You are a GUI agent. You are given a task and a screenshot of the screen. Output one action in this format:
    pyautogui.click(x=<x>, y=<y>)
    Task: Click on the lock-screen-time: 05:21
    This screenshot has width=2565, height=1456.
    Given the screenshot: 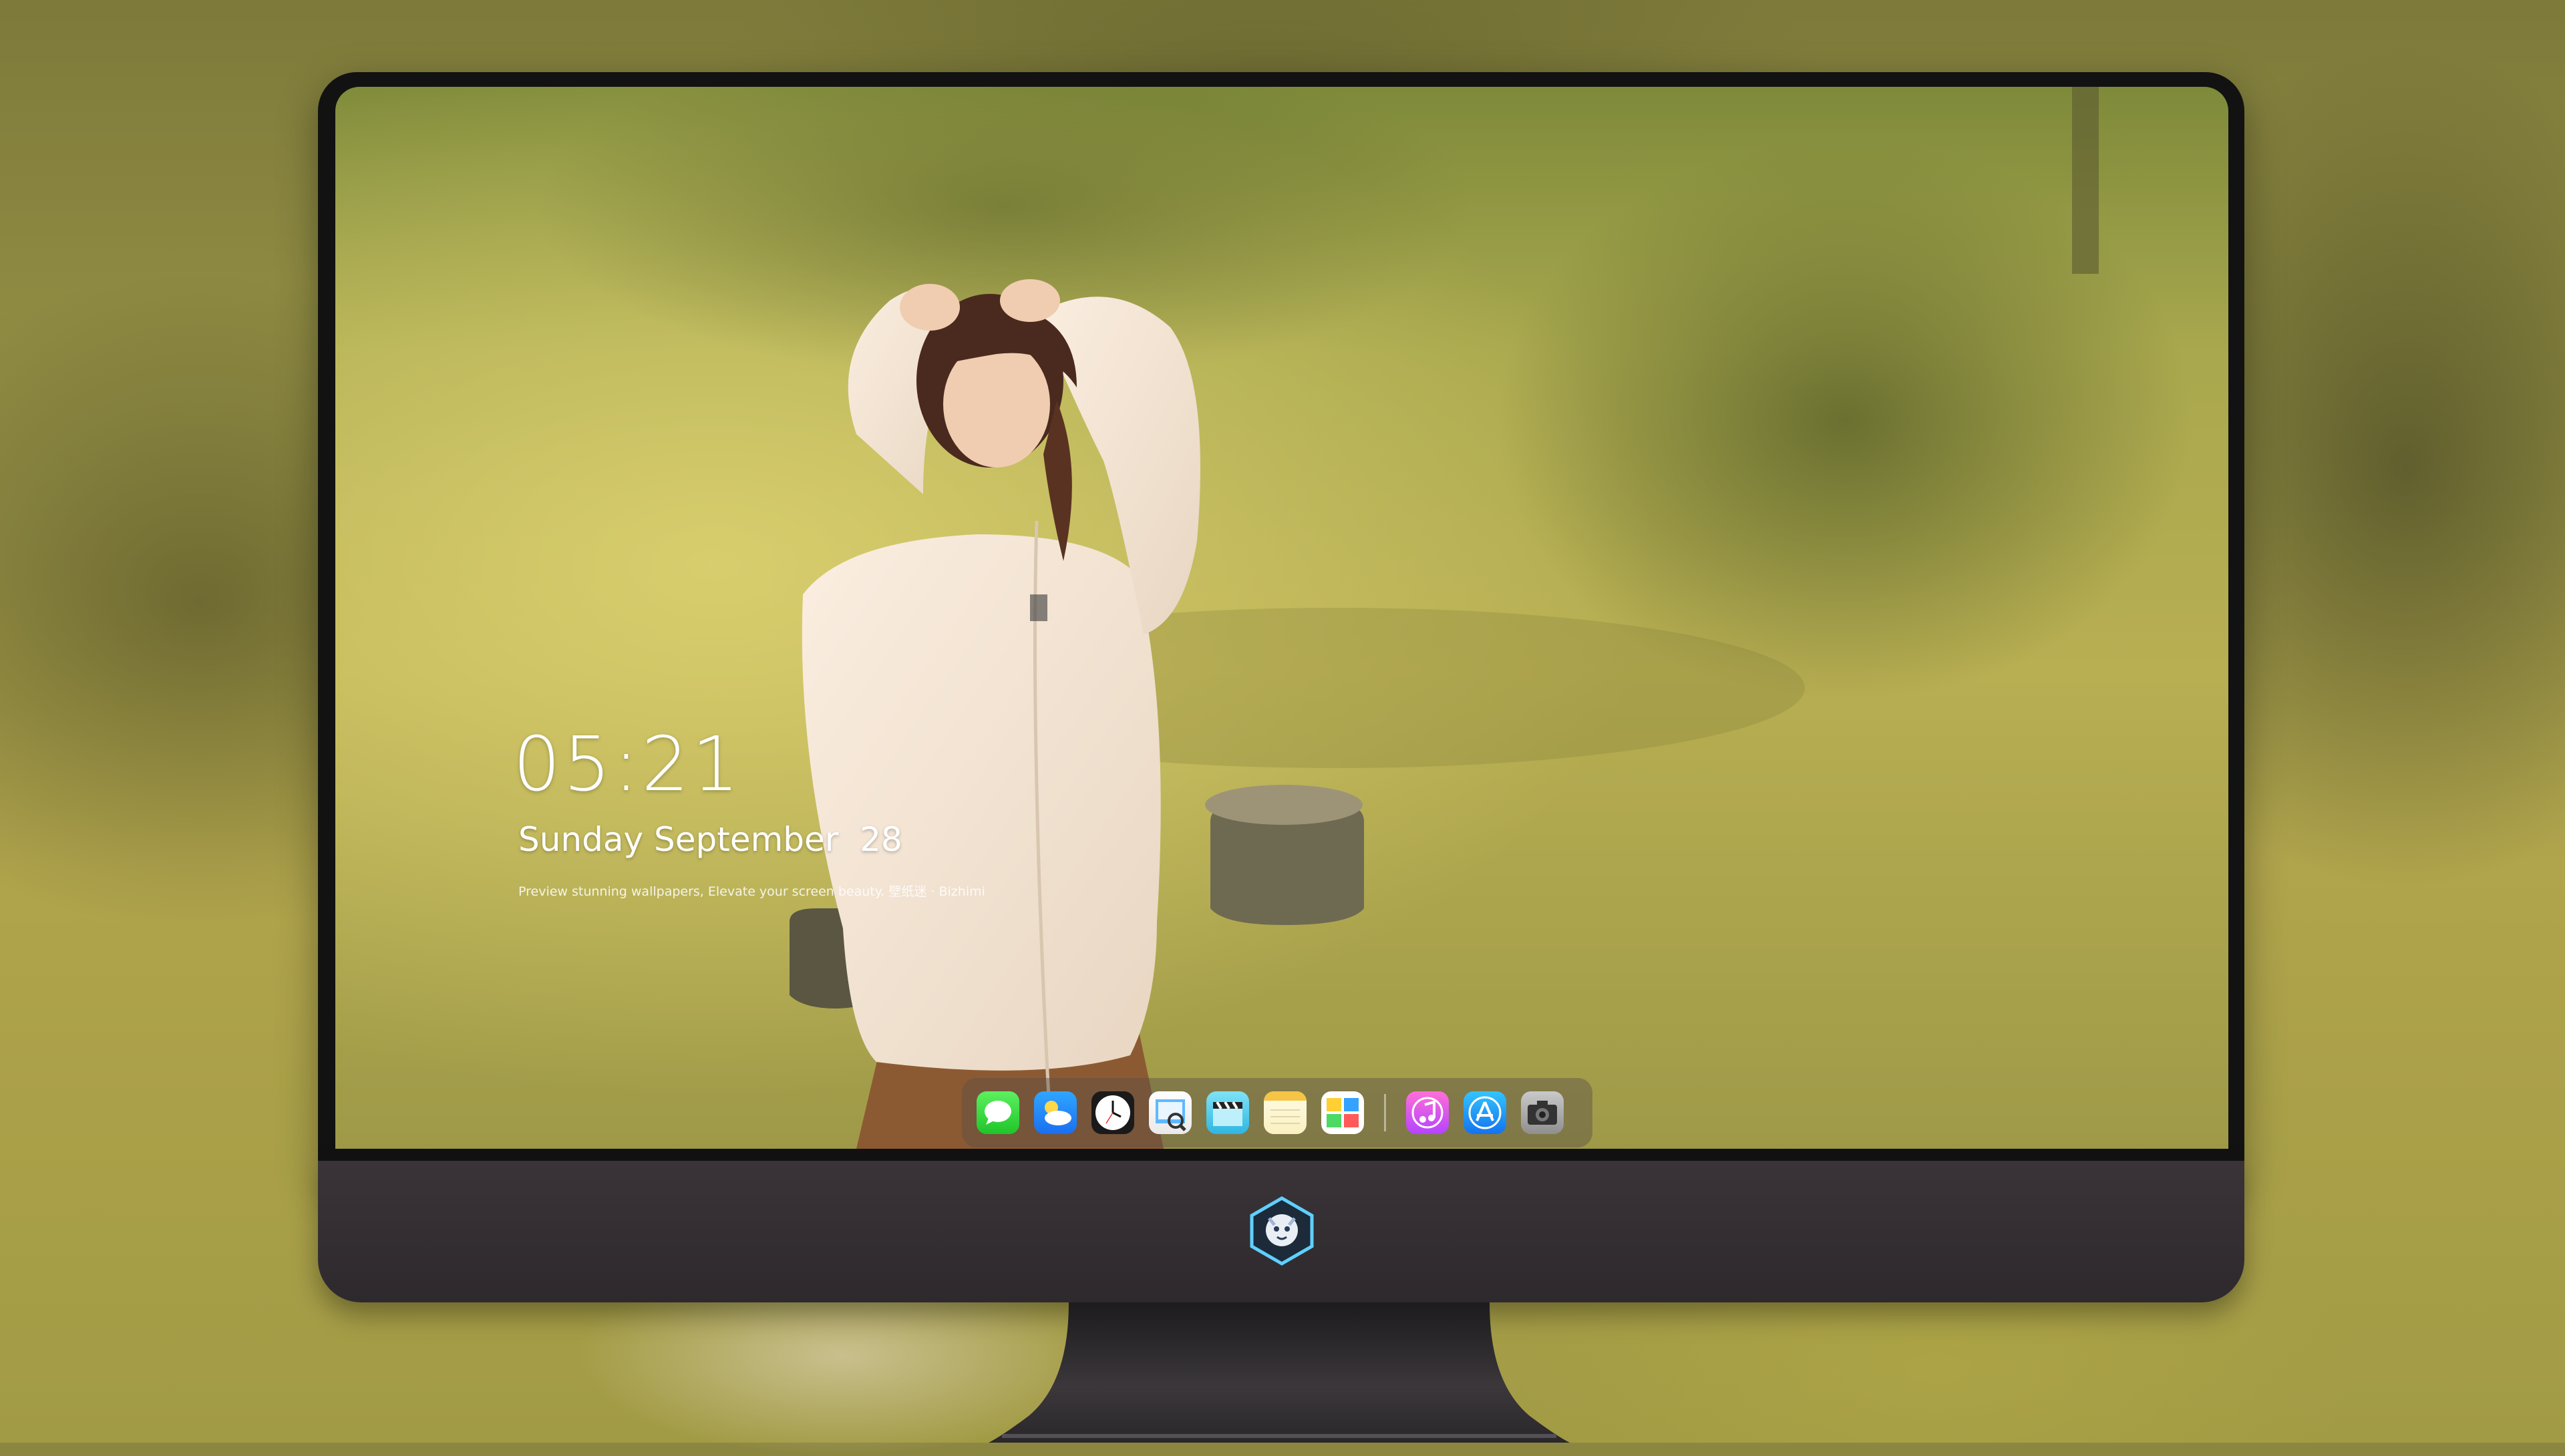 What is the action you would take?
    pyautogui.click(x=627, y=765)
    